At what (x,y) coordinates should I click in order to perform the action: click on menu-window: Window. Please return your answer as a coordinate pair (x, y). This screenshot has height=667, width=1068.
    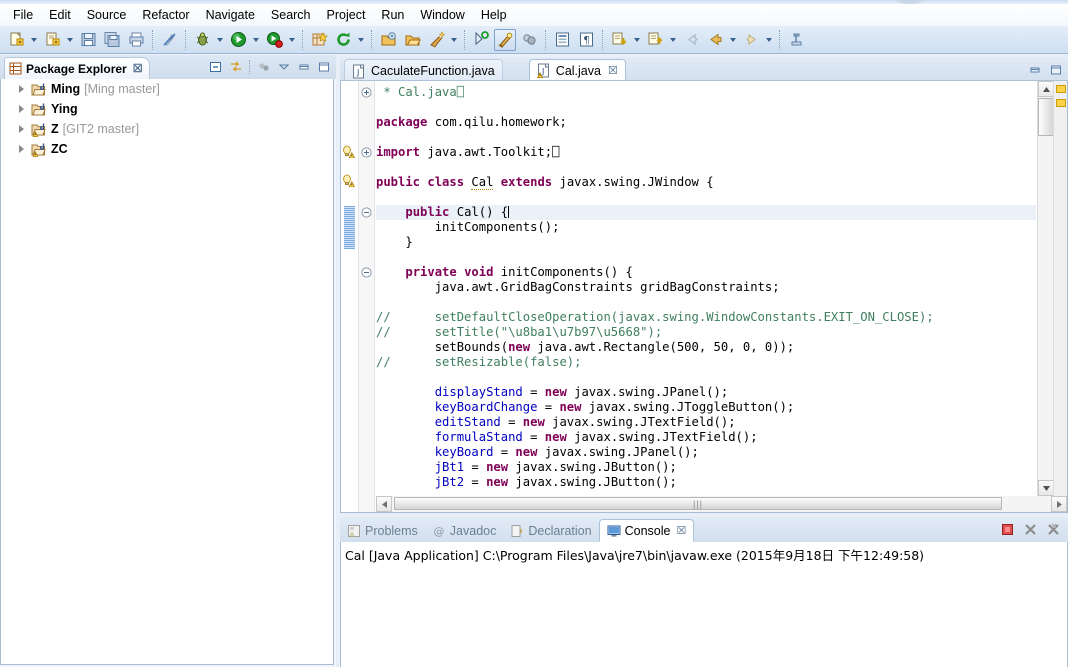
    Looking at the image, I should click on (442, 15).